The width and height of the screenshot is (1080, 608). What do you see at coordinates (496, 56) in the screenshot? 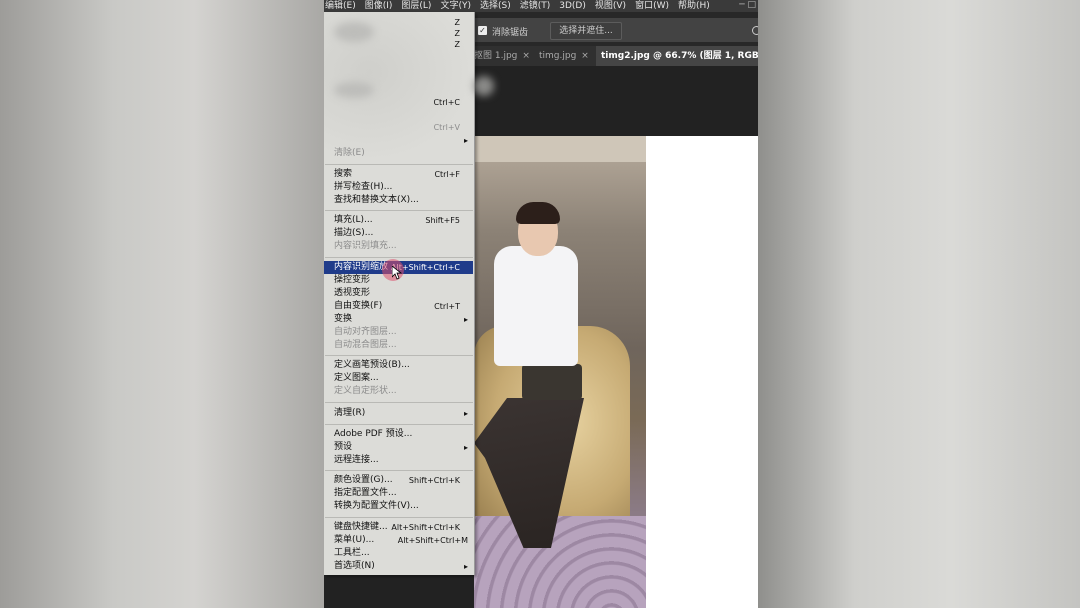
I see `tab-label: 抠图 1.jpg` at bounding box center [496, 56].